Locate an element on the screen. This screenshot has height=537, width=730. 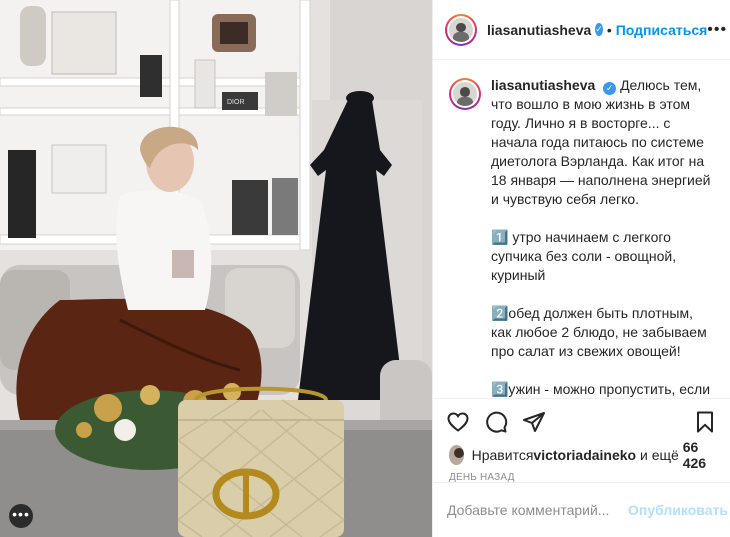
likes-prefix: Нравится is located at coordinates (502, 455).